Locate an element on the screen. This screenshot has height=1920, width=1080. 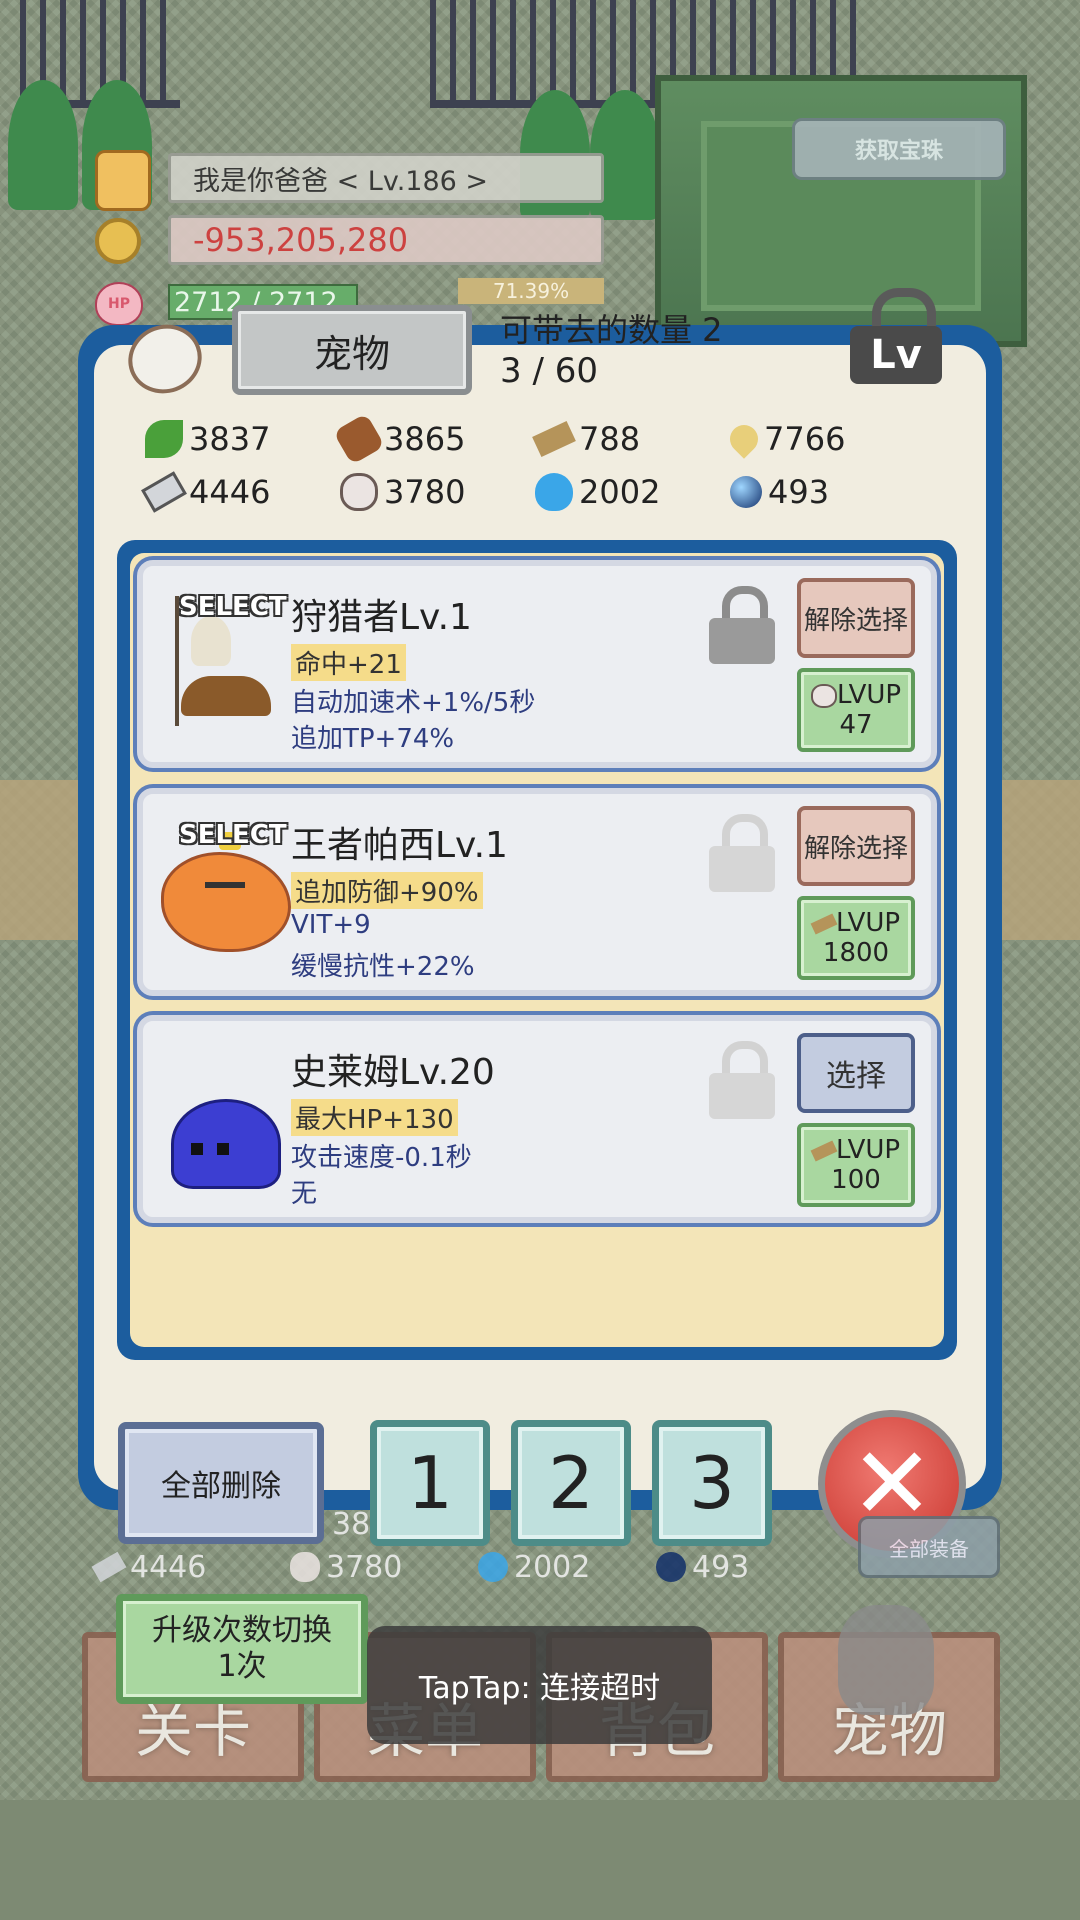
pet-stat-2: 自动加速术+1%/5秒 is located at coordinates (413, 703).